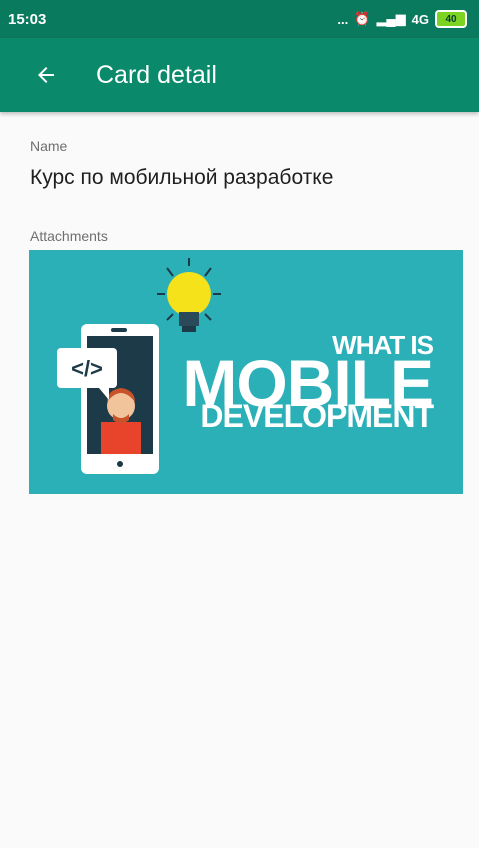 This screenshot has height=848, width=479. I want to click on page-title: Card detail, so click(156, 74).